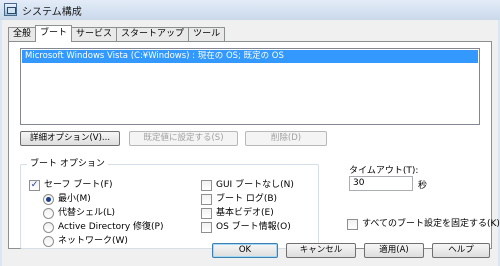 This screenshot has width=500, height=266. Describe the element at coordinates (245, 250) in the screenshot. I see `ok-button: OK` at that location.